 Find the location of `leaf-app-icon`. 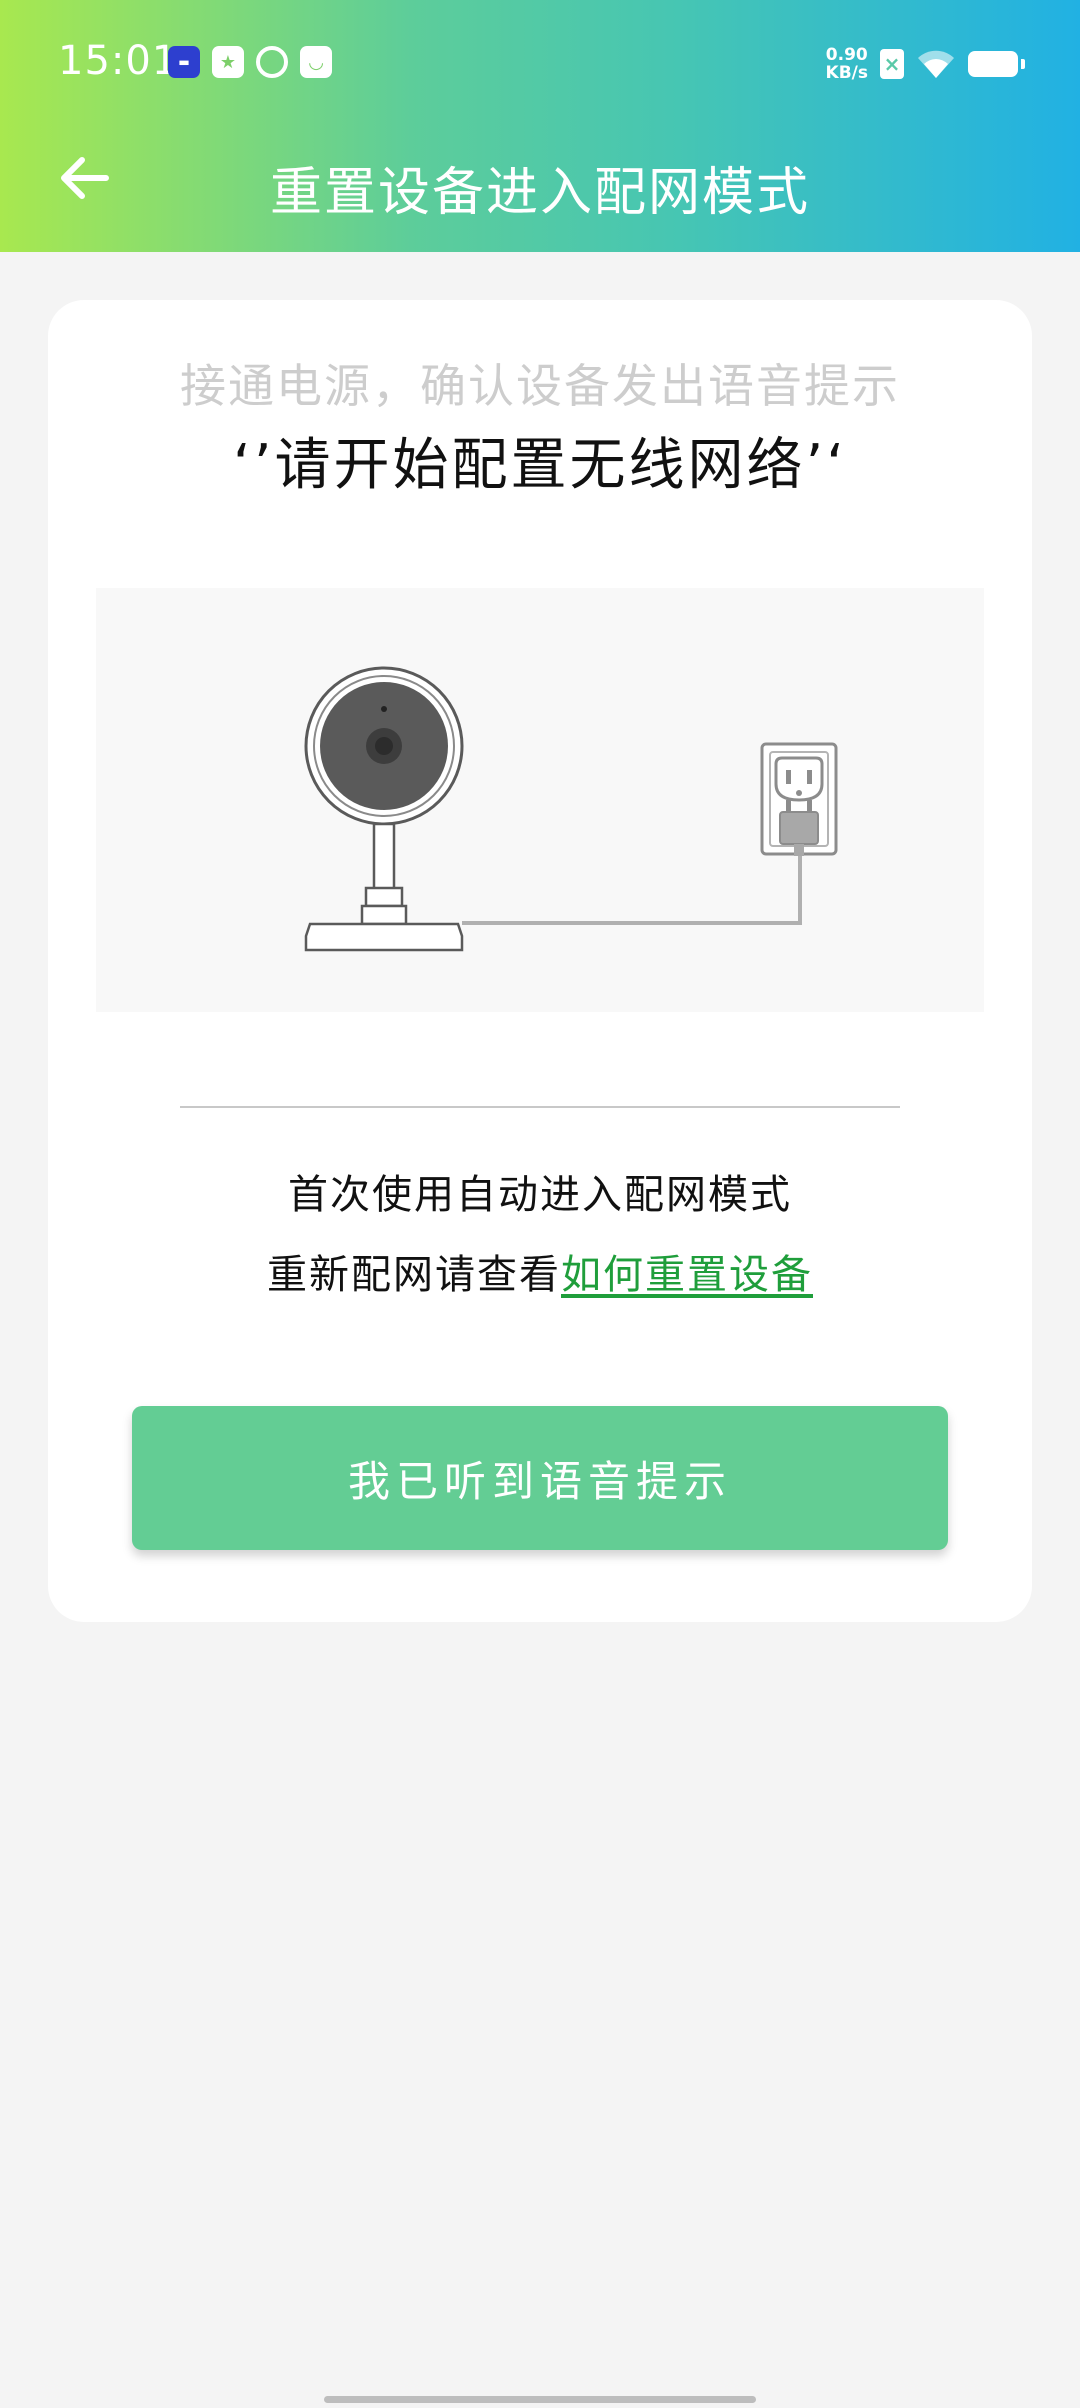

leaf-app-icon is located at coordinates (272, 62).